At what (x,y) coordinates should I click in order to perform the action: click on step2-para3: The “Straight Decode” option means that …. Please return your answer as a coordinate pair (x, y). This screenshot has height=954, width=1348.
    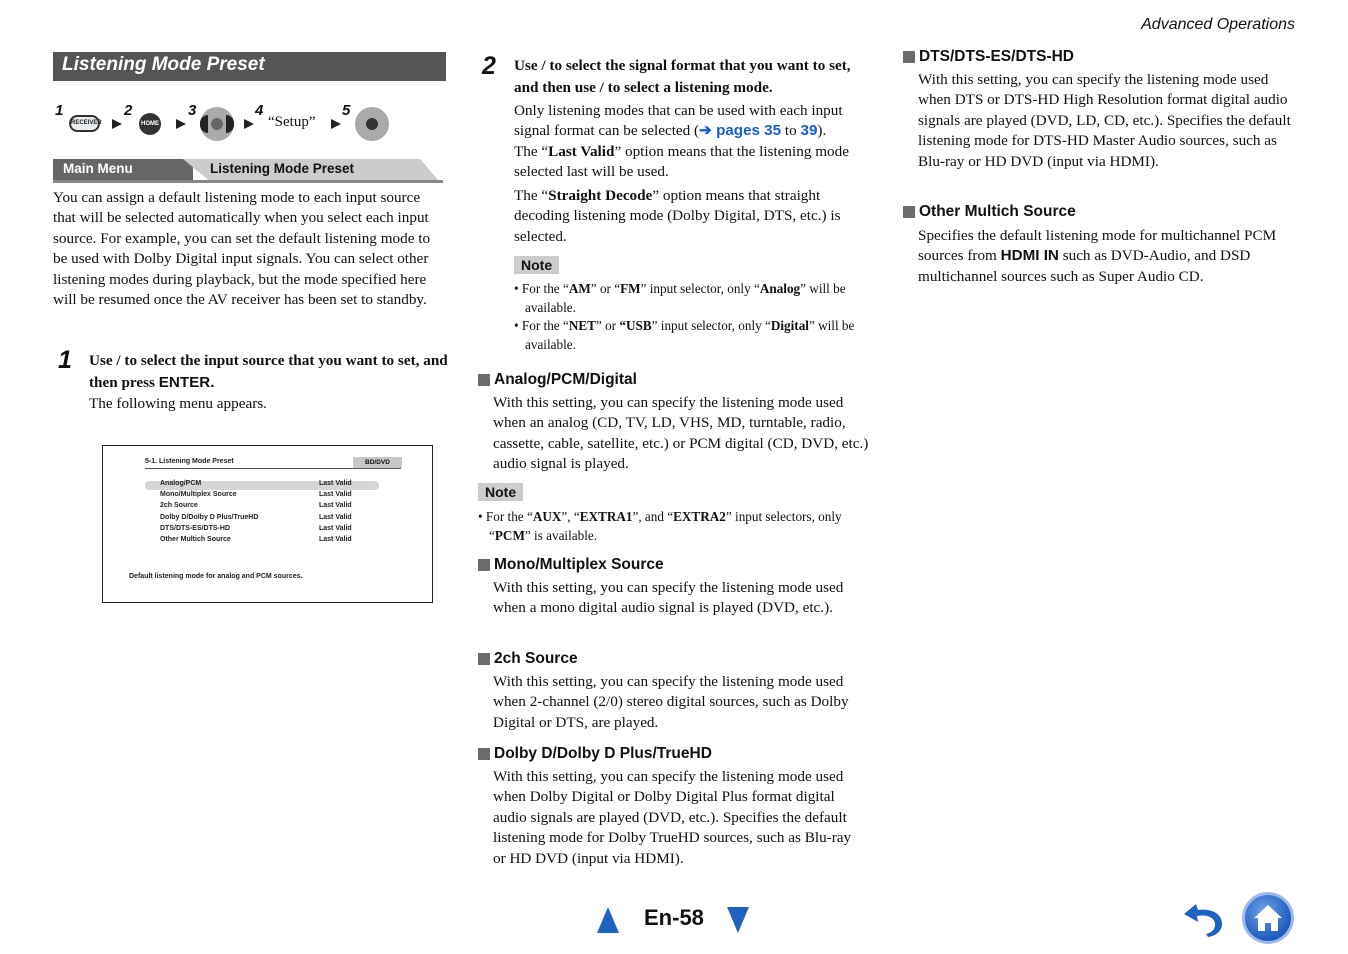
    Looking at the image, I should click on (694, 216).